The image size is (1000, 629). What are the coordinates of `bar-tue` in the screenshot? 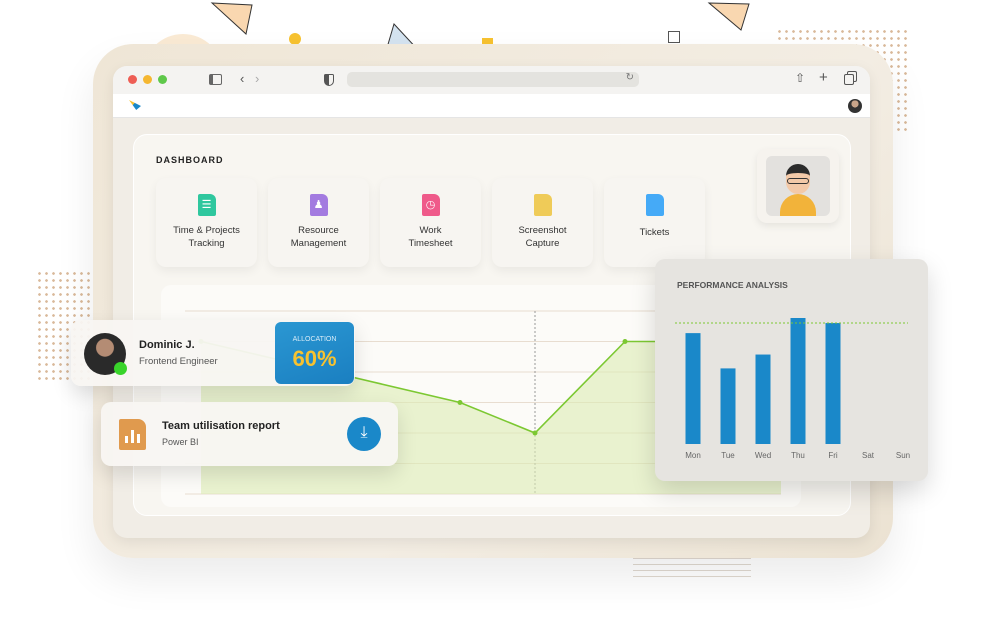 It's located at (728, 406).